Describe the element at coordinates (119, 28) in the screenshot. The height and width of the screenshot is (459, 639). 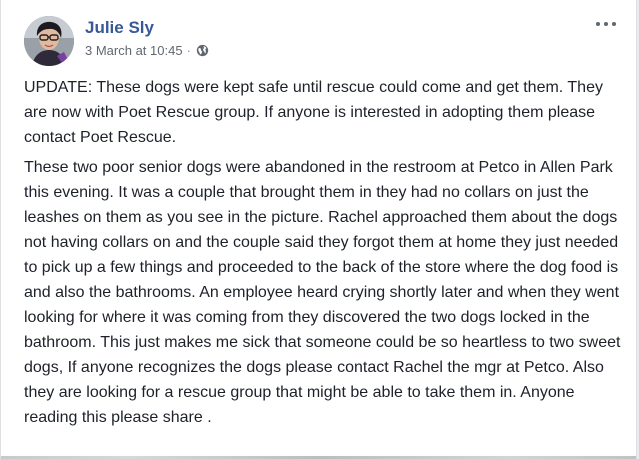
I see `author-name: Julie Sly` at that location.